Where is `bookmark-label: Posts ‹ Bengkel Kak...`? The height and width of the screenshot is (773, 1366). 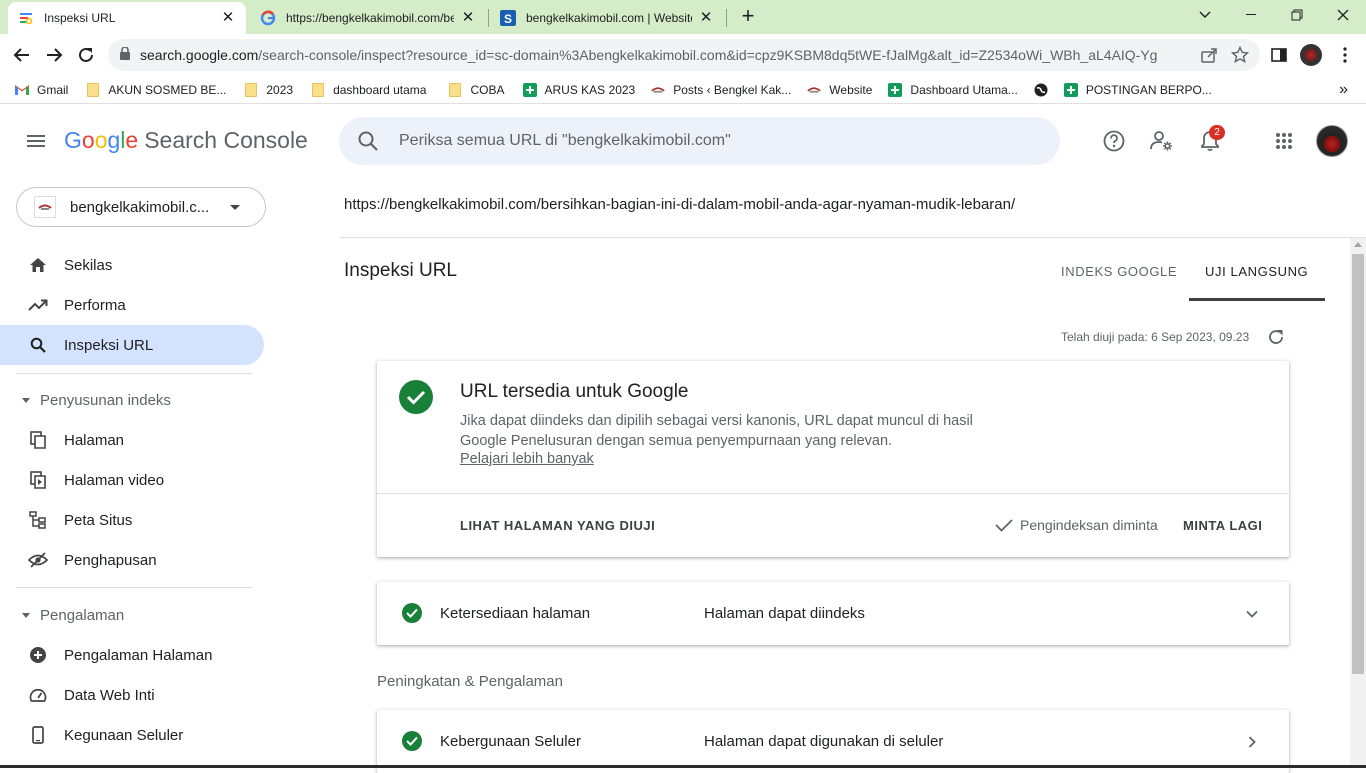 bookmark-label: Posts ‹ Bengkel Kak... is located at coordinates (732, 89).